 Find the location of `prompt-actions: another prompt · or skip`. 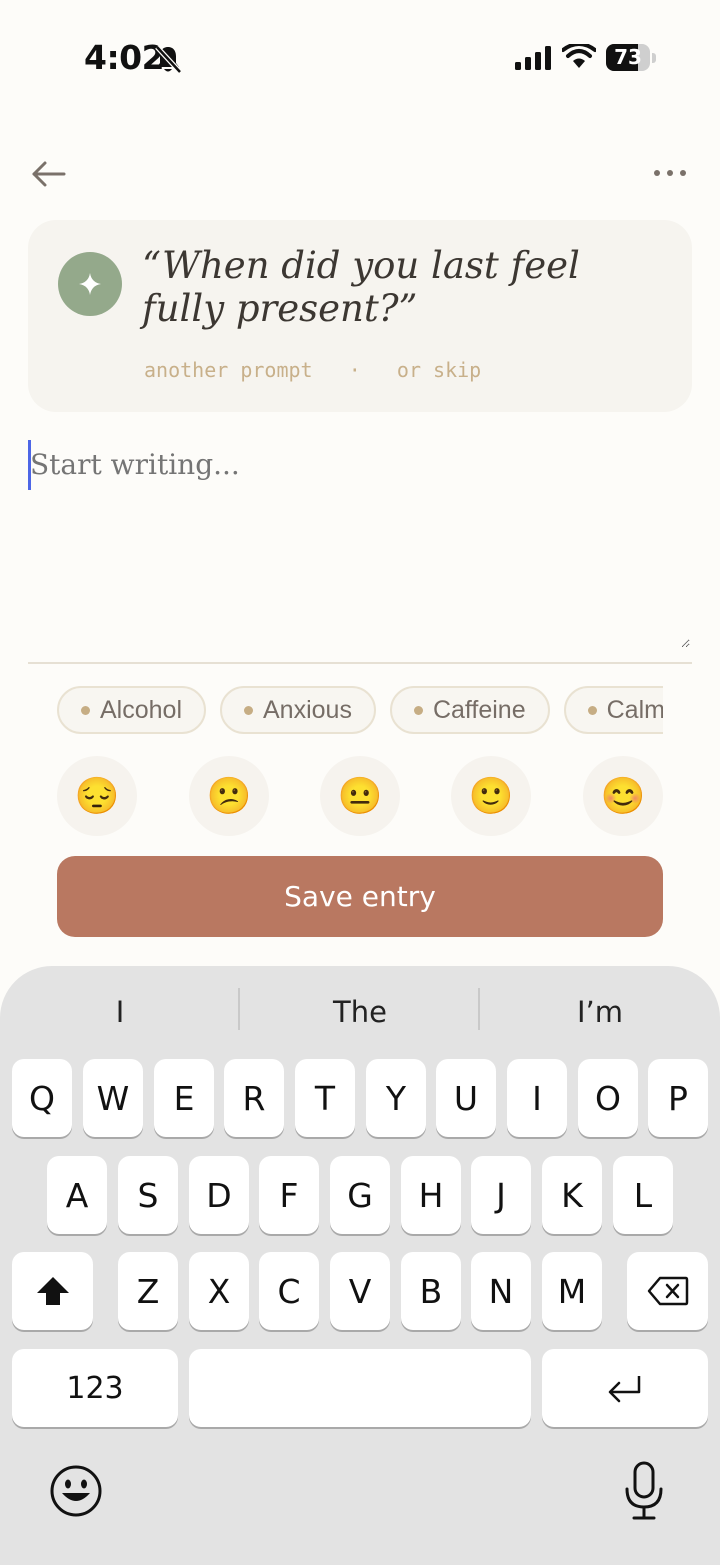

prompt-actions: another prompt · or skip is located at coordinates (312, 370).